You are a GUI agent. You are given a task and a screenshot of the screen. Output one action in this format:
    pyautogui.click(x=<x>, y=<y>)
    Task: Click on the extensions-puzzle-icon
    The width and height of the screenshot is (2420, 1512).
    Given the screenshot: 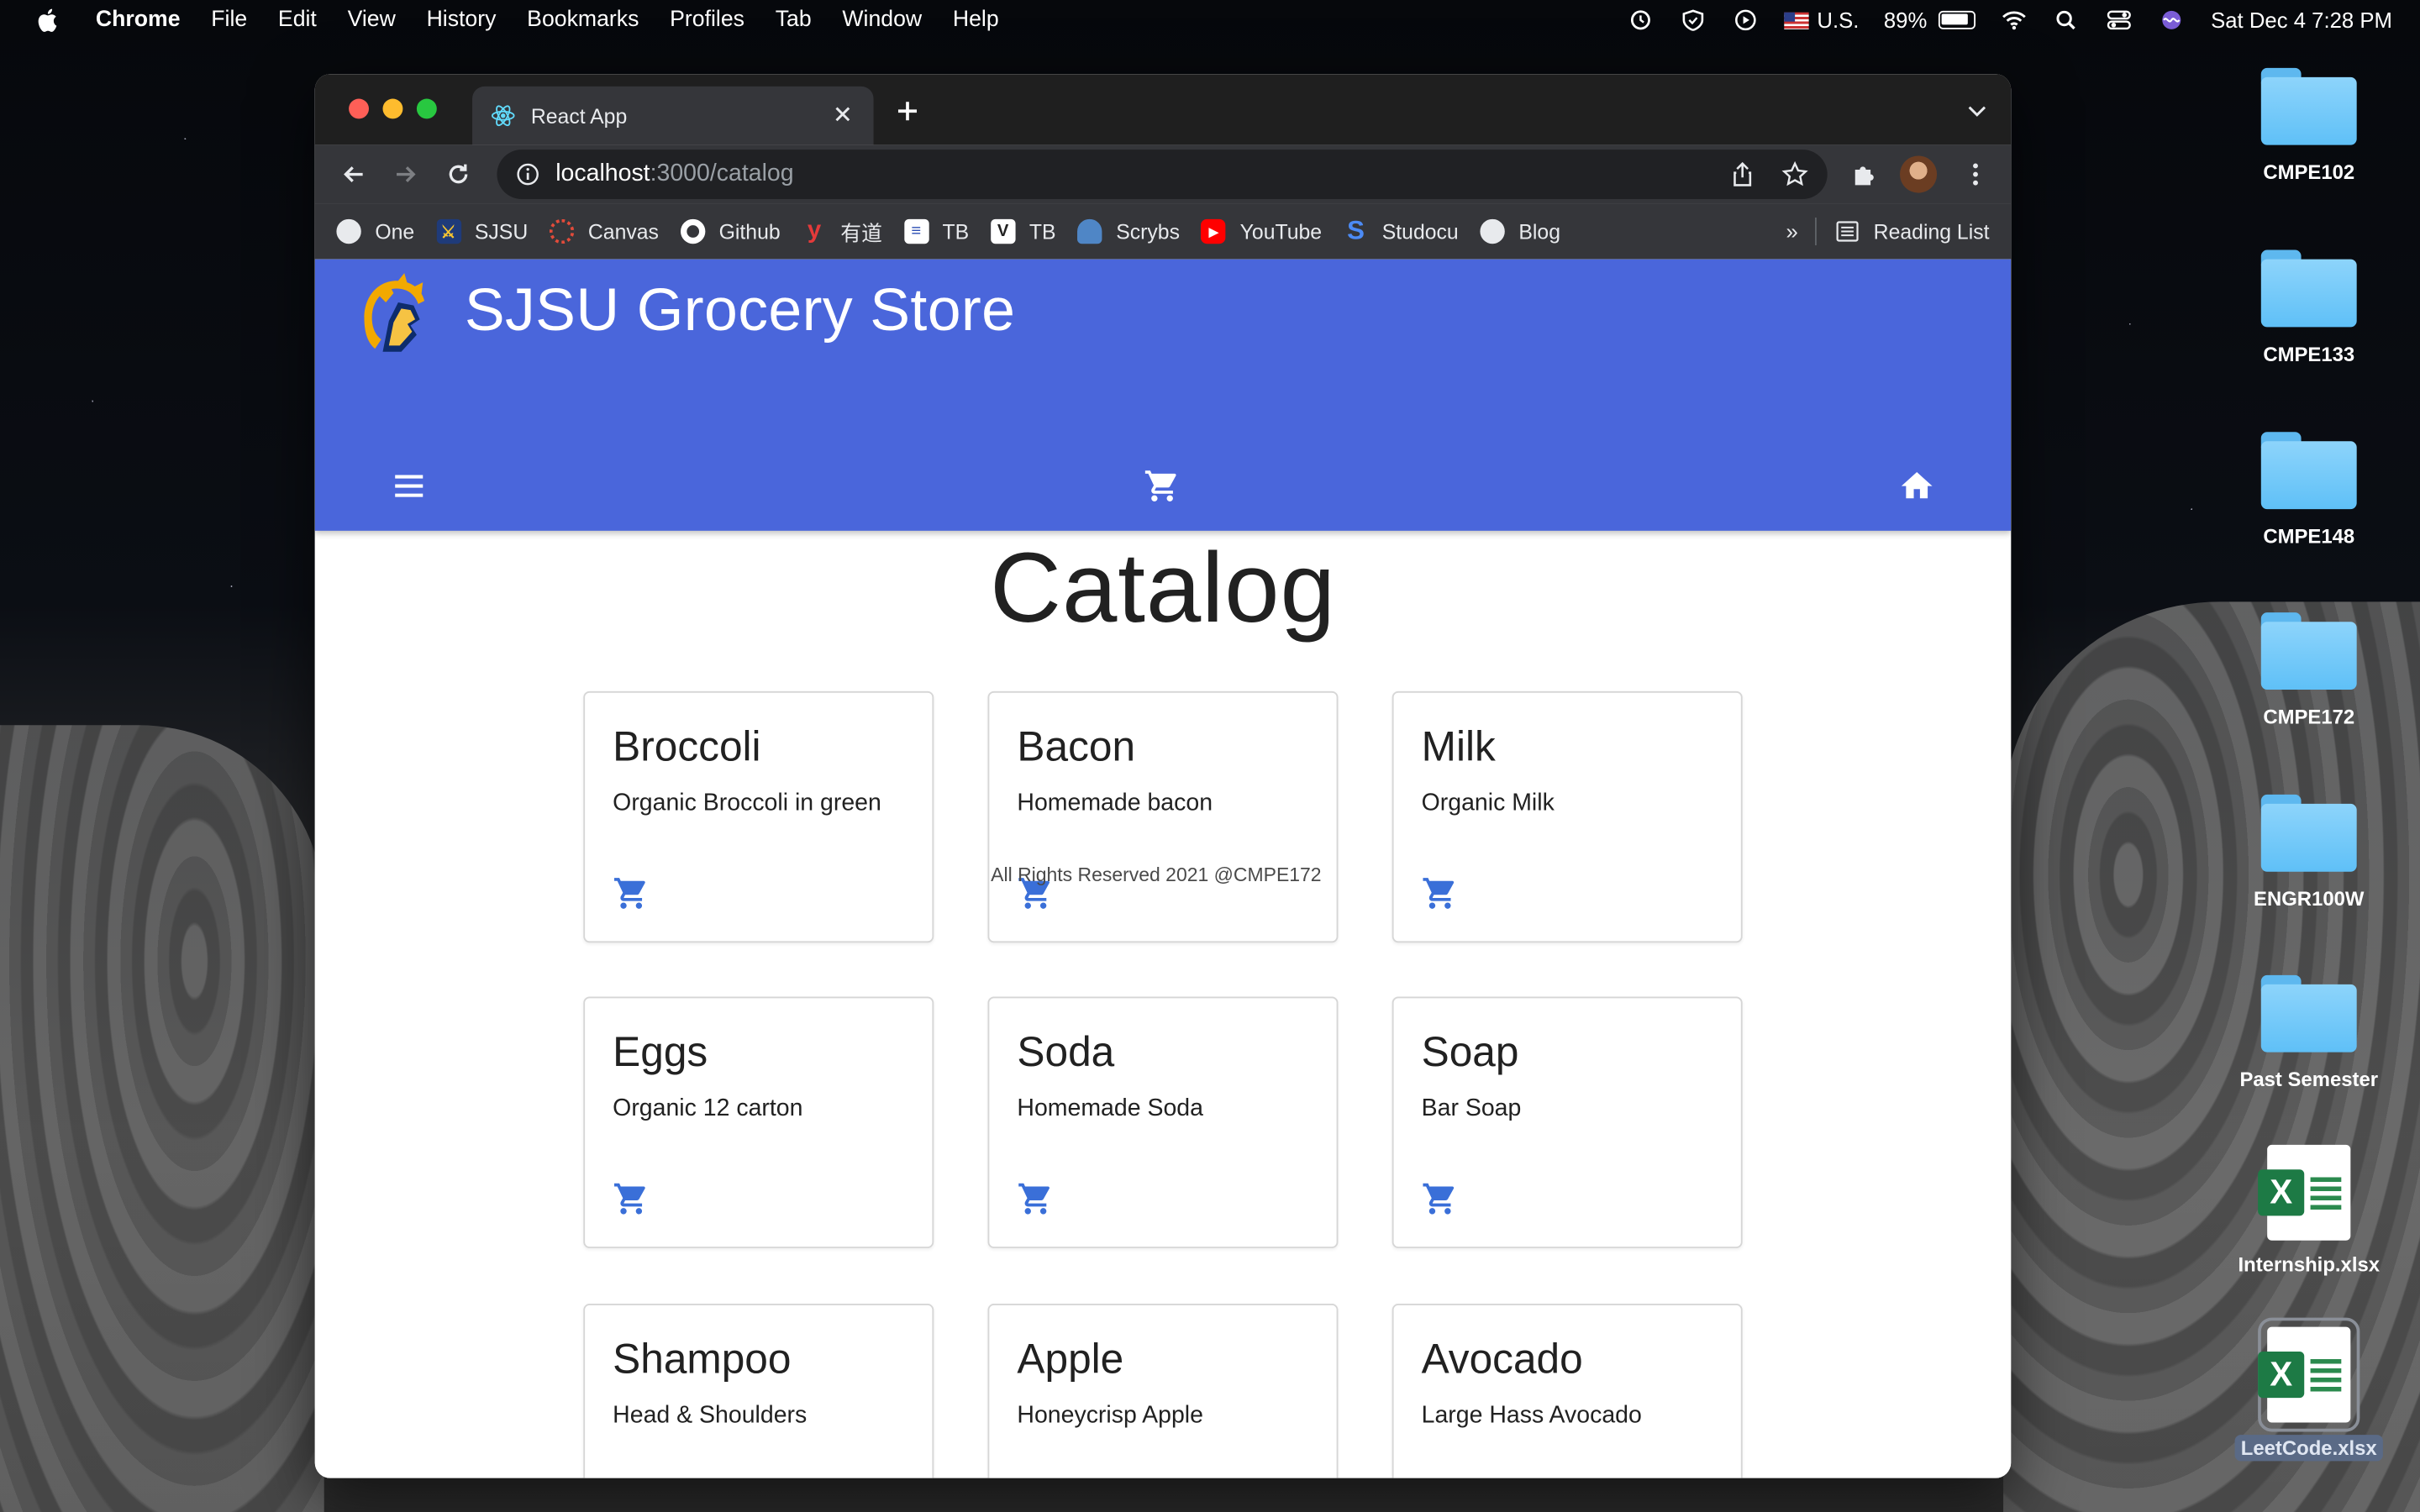 What is the action you would take?
    pyautogui.click(x=1864, y=174)
    